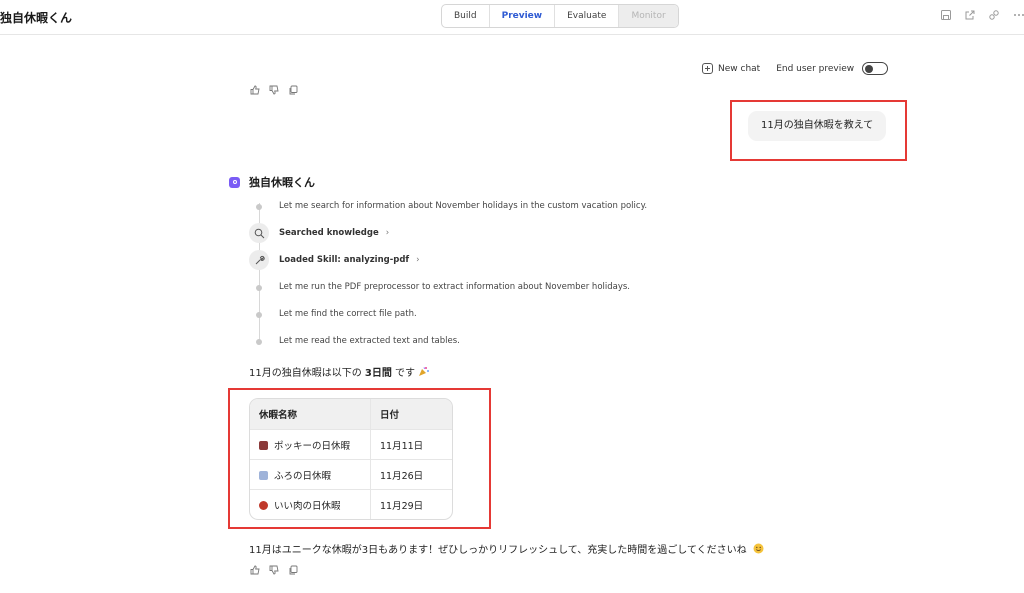  What do you see at coordinates (259, 233) in the screenshot?
I see `search-icon` at bounding box center [259, 233].